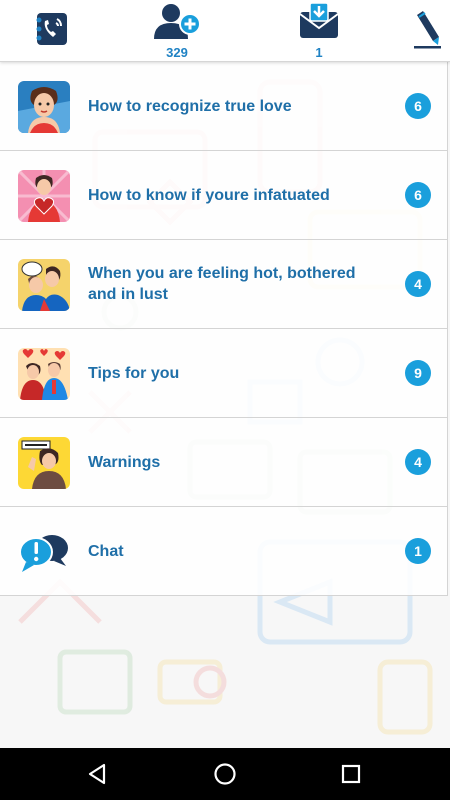 The image size is (450, 800). I want to click on home-circle-icon, so click(225, 777).